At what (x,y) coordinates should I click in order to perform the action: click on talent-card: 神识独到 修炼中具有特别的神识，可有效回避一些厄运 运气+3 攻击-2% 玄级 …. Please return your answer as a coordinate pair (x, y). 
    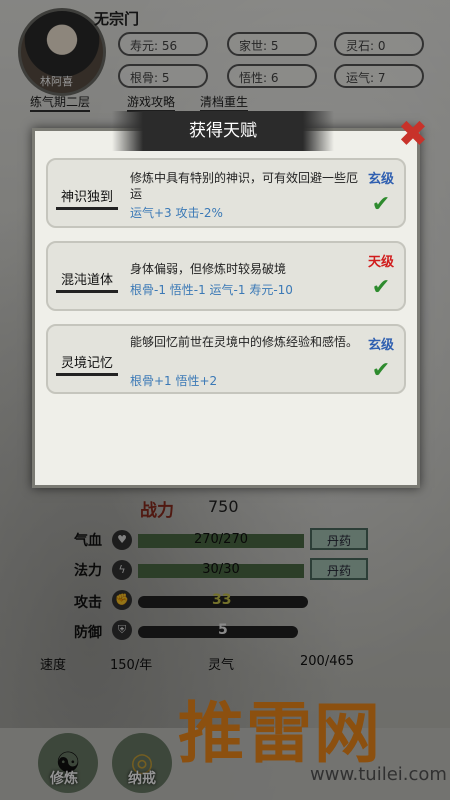
    Looking at the image, I should click on (226, 193).